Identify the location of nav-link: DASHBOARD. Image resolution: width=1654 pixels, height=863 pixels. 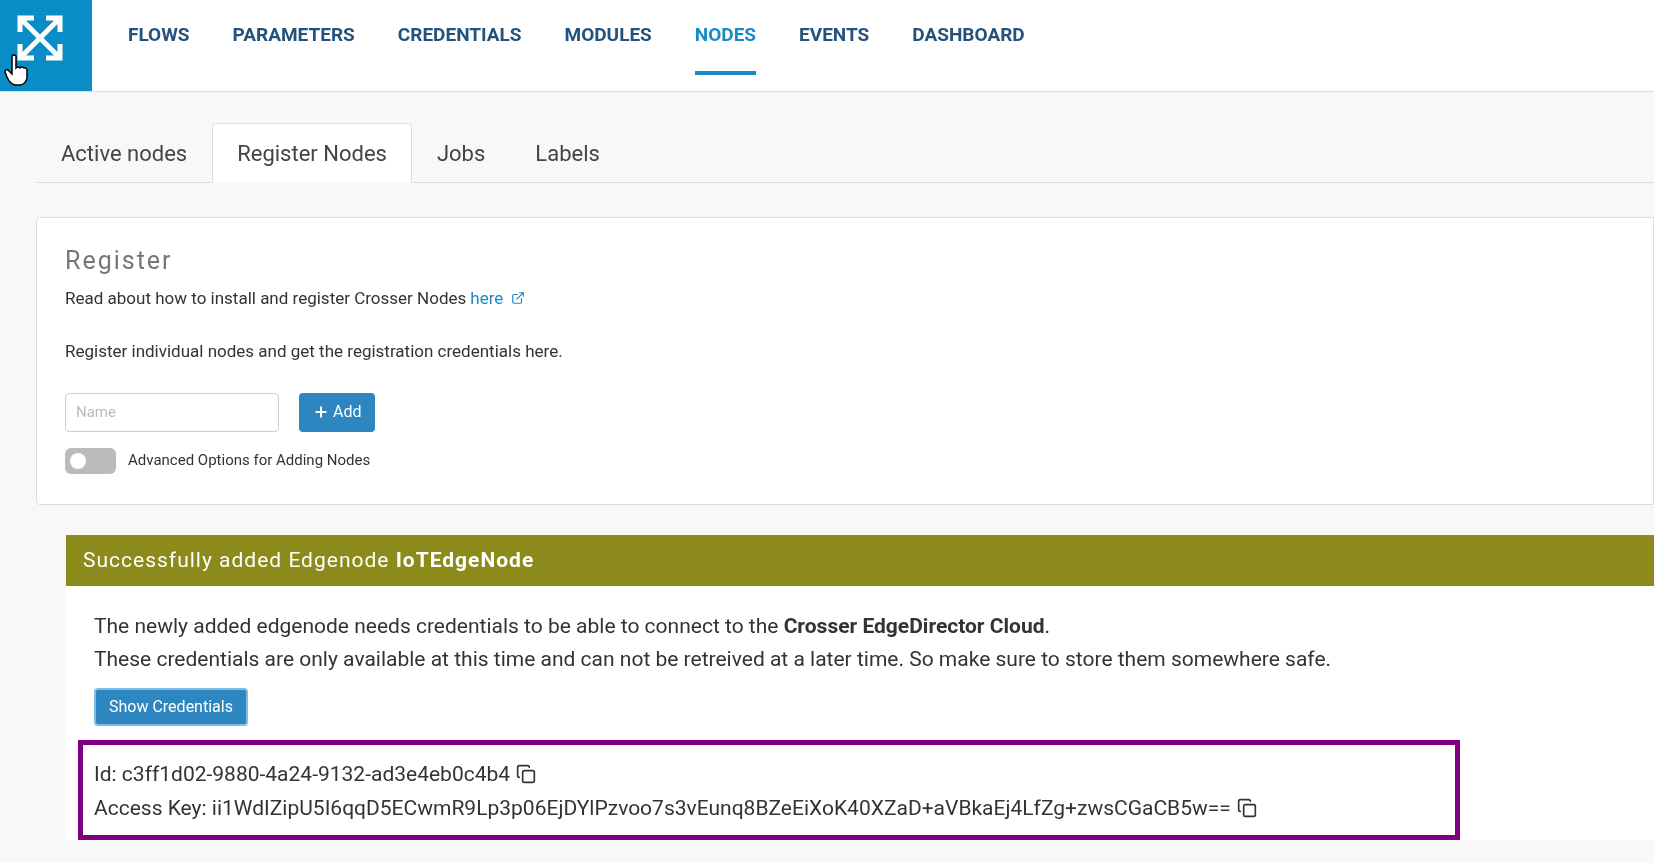
(968, 37).